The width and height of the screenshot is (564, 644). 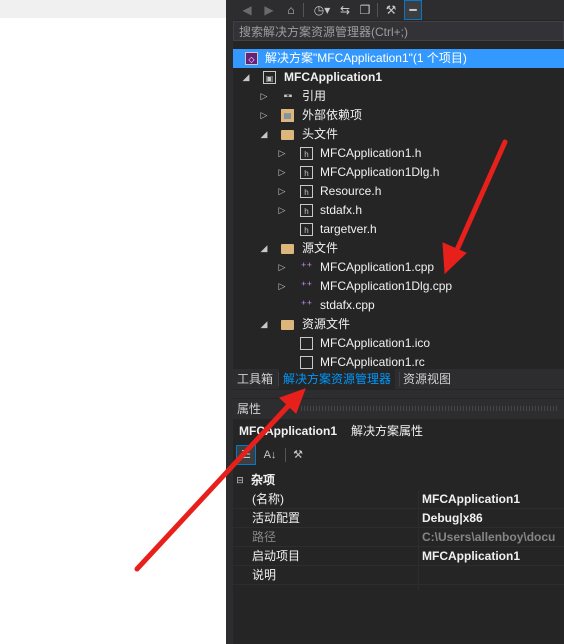 I want to click on tab-solution-explorer: 解决方案资源管理器, so click(x=337, y=379).